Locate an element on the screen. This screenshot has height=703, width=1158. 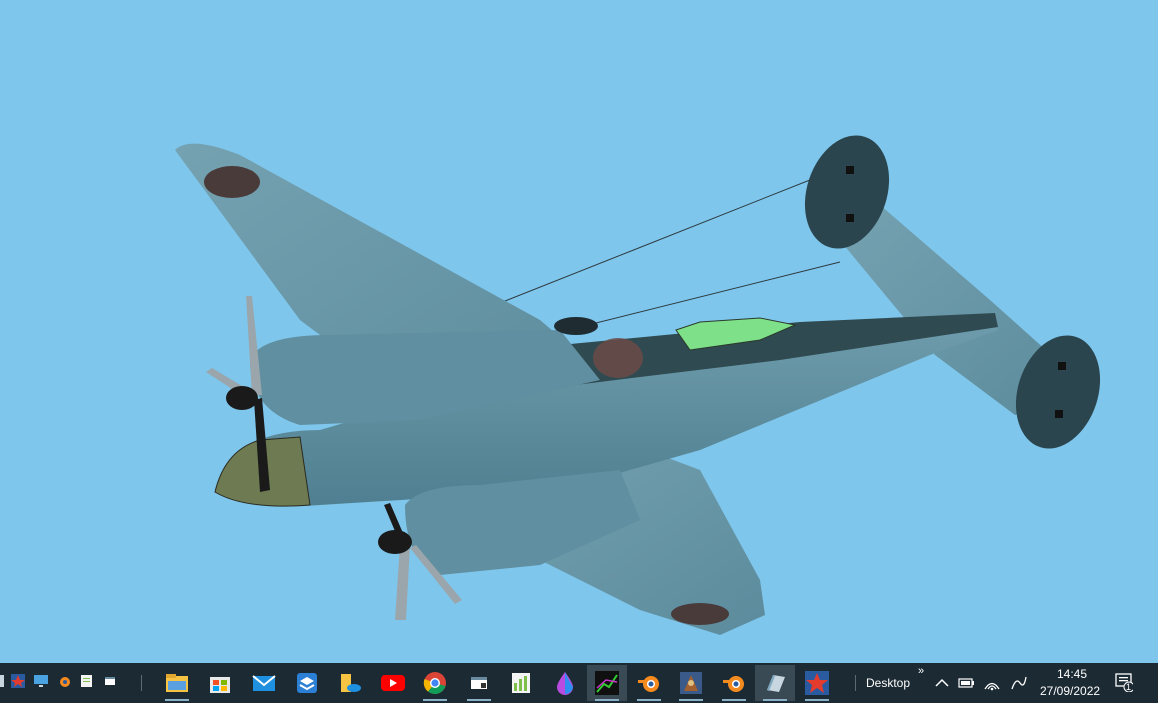
clock-date: 27/09/2022 is located at coordinates (1070, 691).